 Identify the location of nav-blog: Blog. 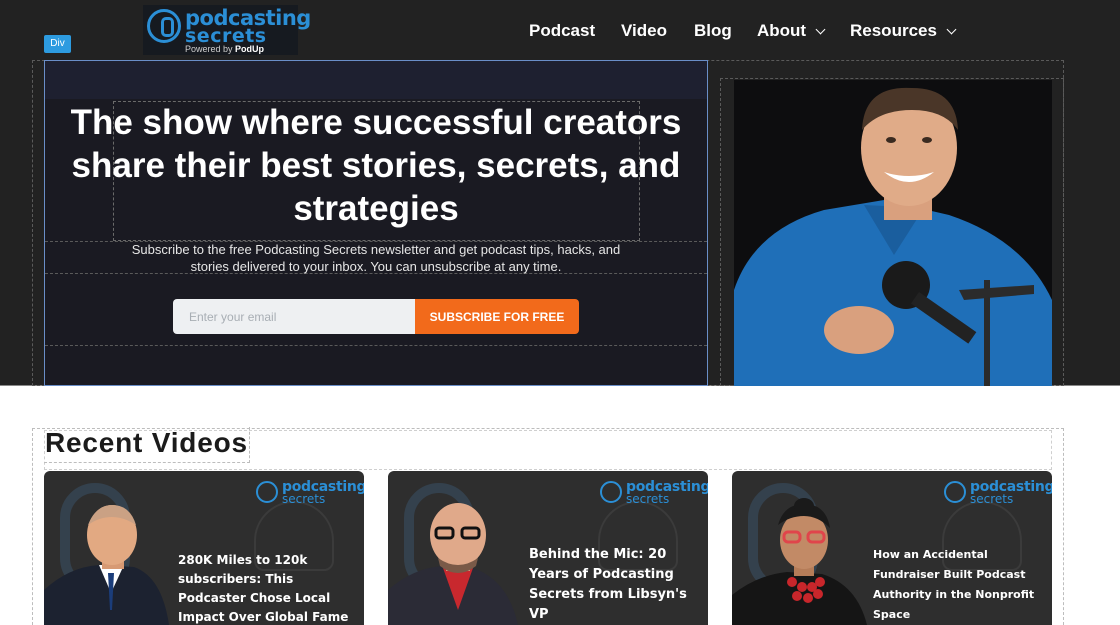
(713, 31).